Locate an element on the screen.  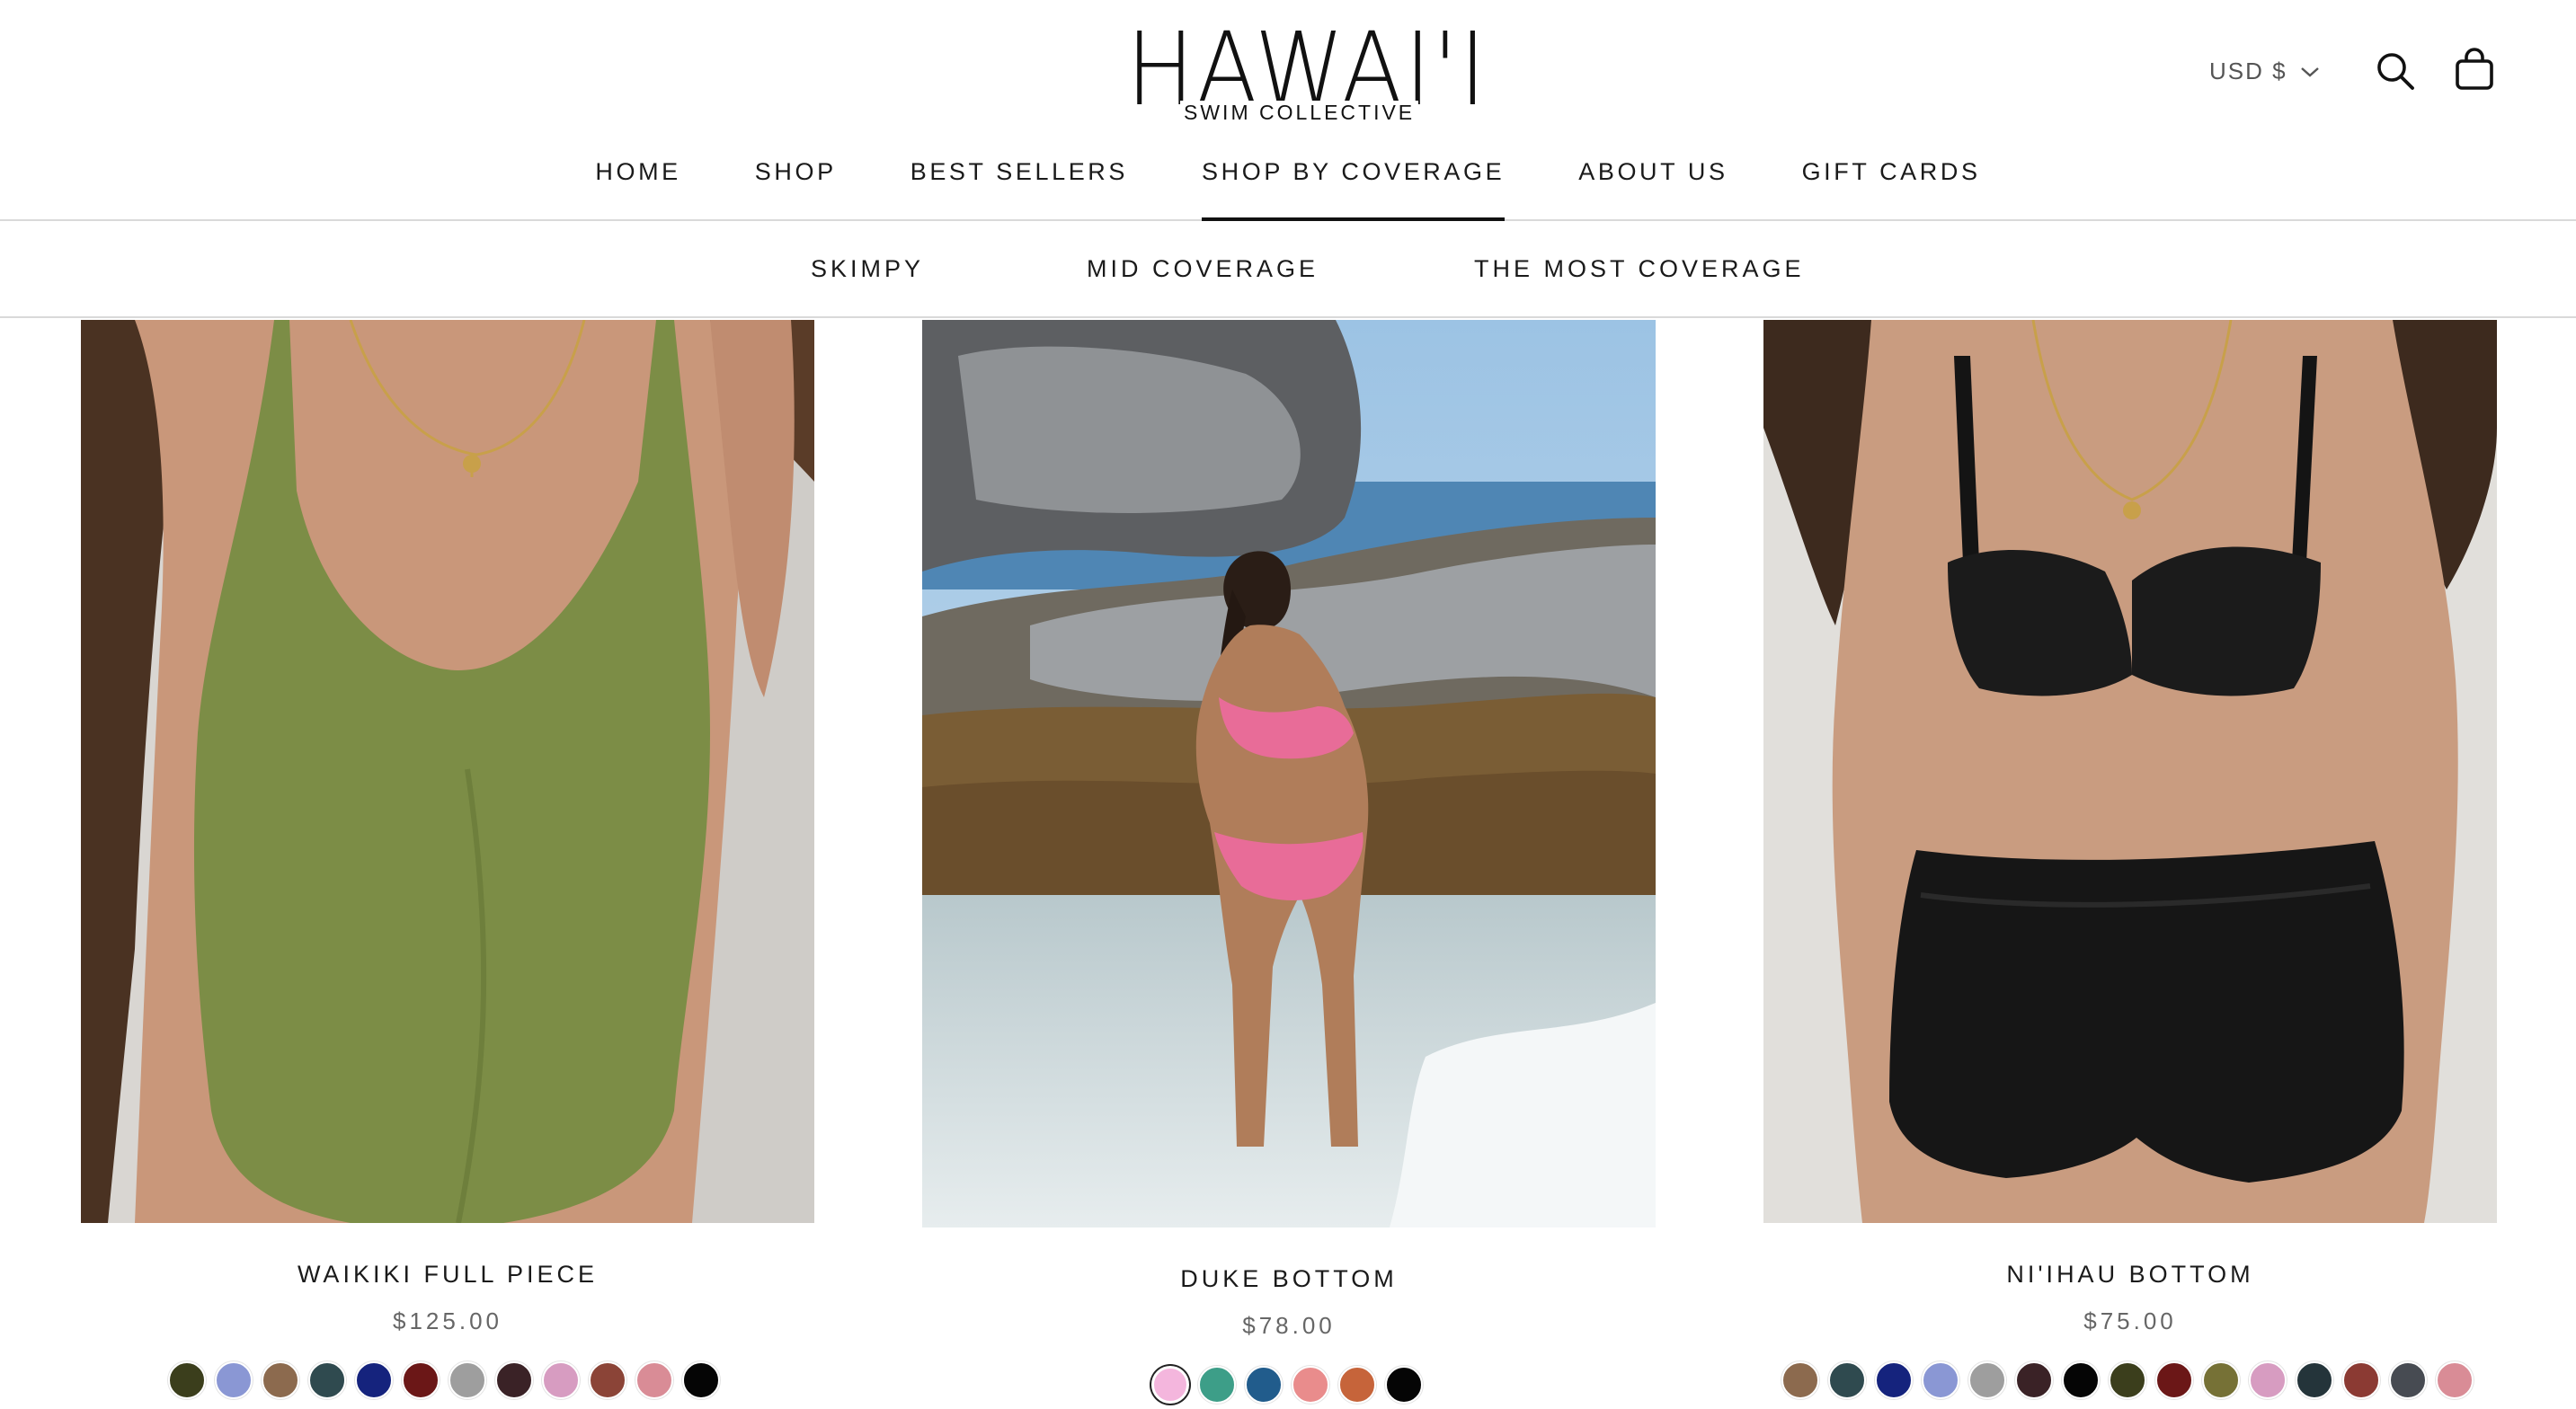
product-title: DUKE BOTTOM is located at coordinates (1289, 1279).